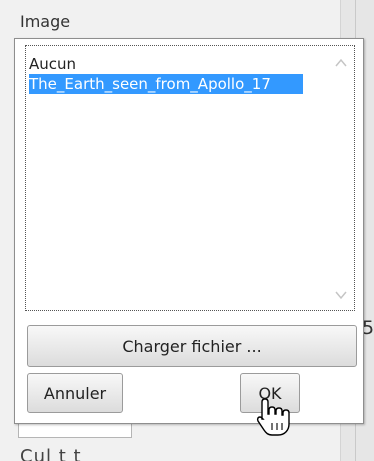 This screenshot has height=461, width=374. I want to click on list-item-selected: The_Earth_seen_from_Apollo_17, so click(166, 84).